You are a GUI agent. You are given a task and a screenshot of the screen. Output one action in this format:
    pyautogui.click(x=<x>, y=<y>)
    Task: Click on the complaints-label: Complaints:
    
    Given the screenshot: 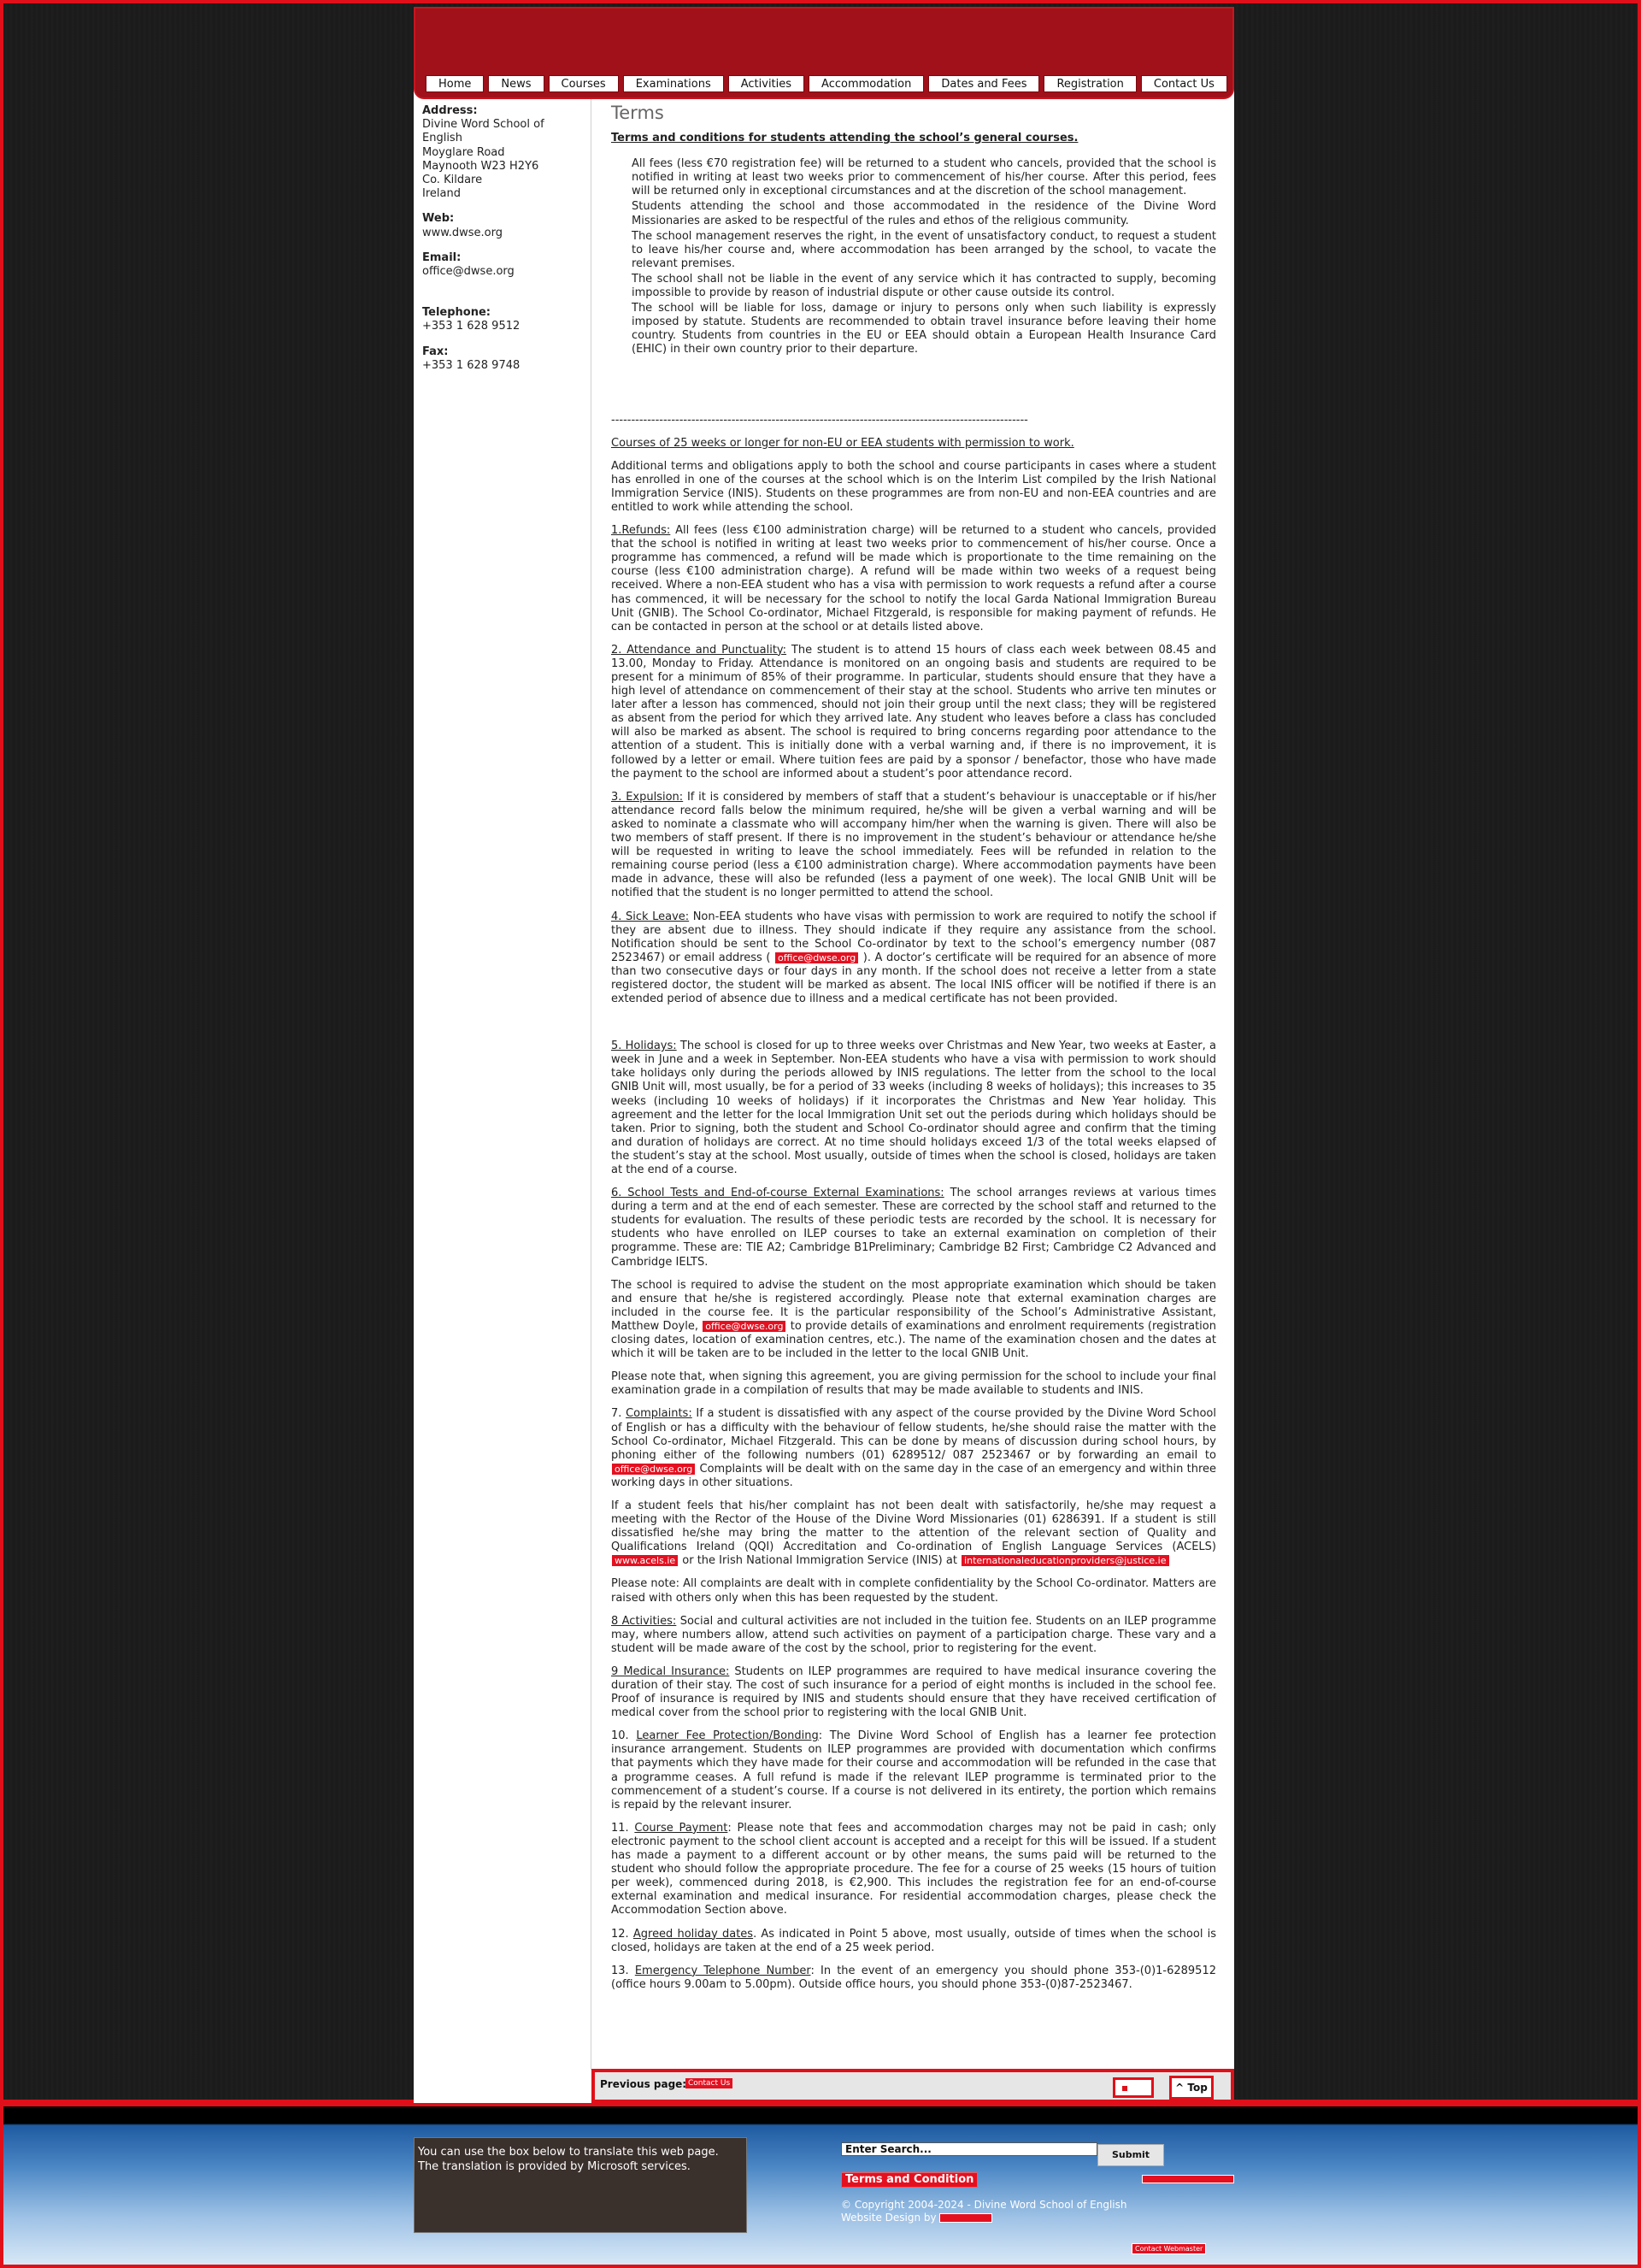 What is the action you would take?
    pyautogui.click(x=659, y=1414)
    